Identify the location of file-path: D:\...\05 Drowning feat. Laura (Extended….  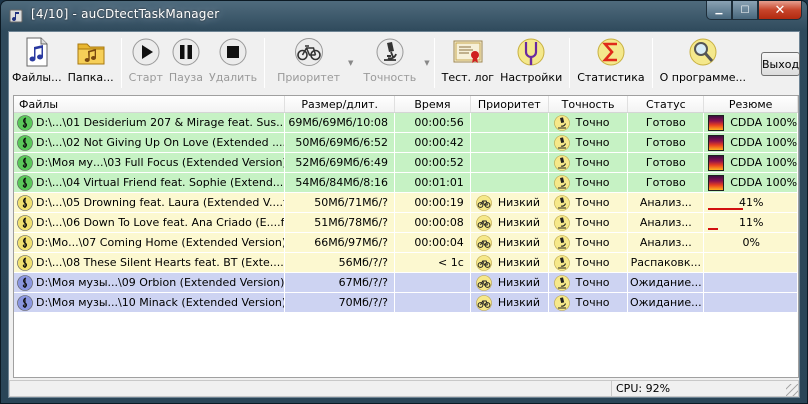
(161, 202).